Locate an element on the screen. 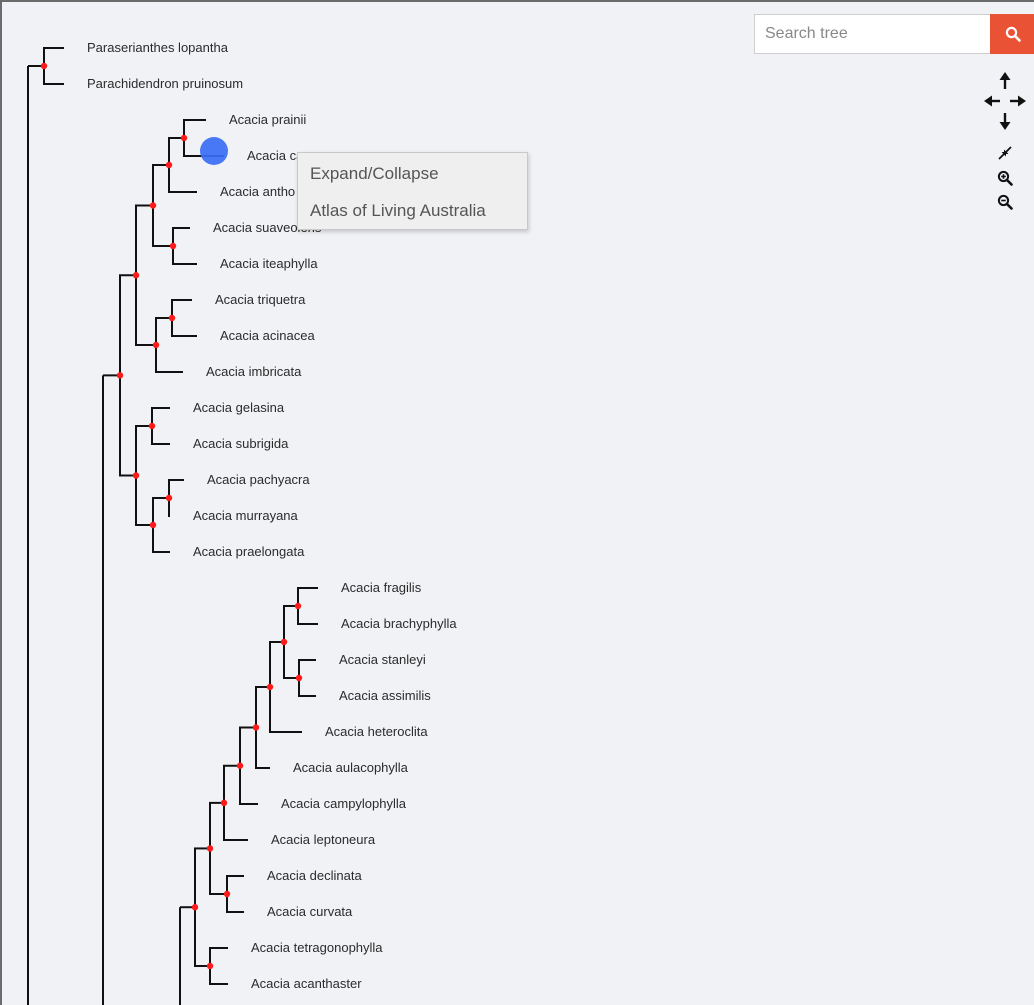 The height and width of the screenshot is (1005, 1034). cursor-indicator is located at coordinates (214, 151).